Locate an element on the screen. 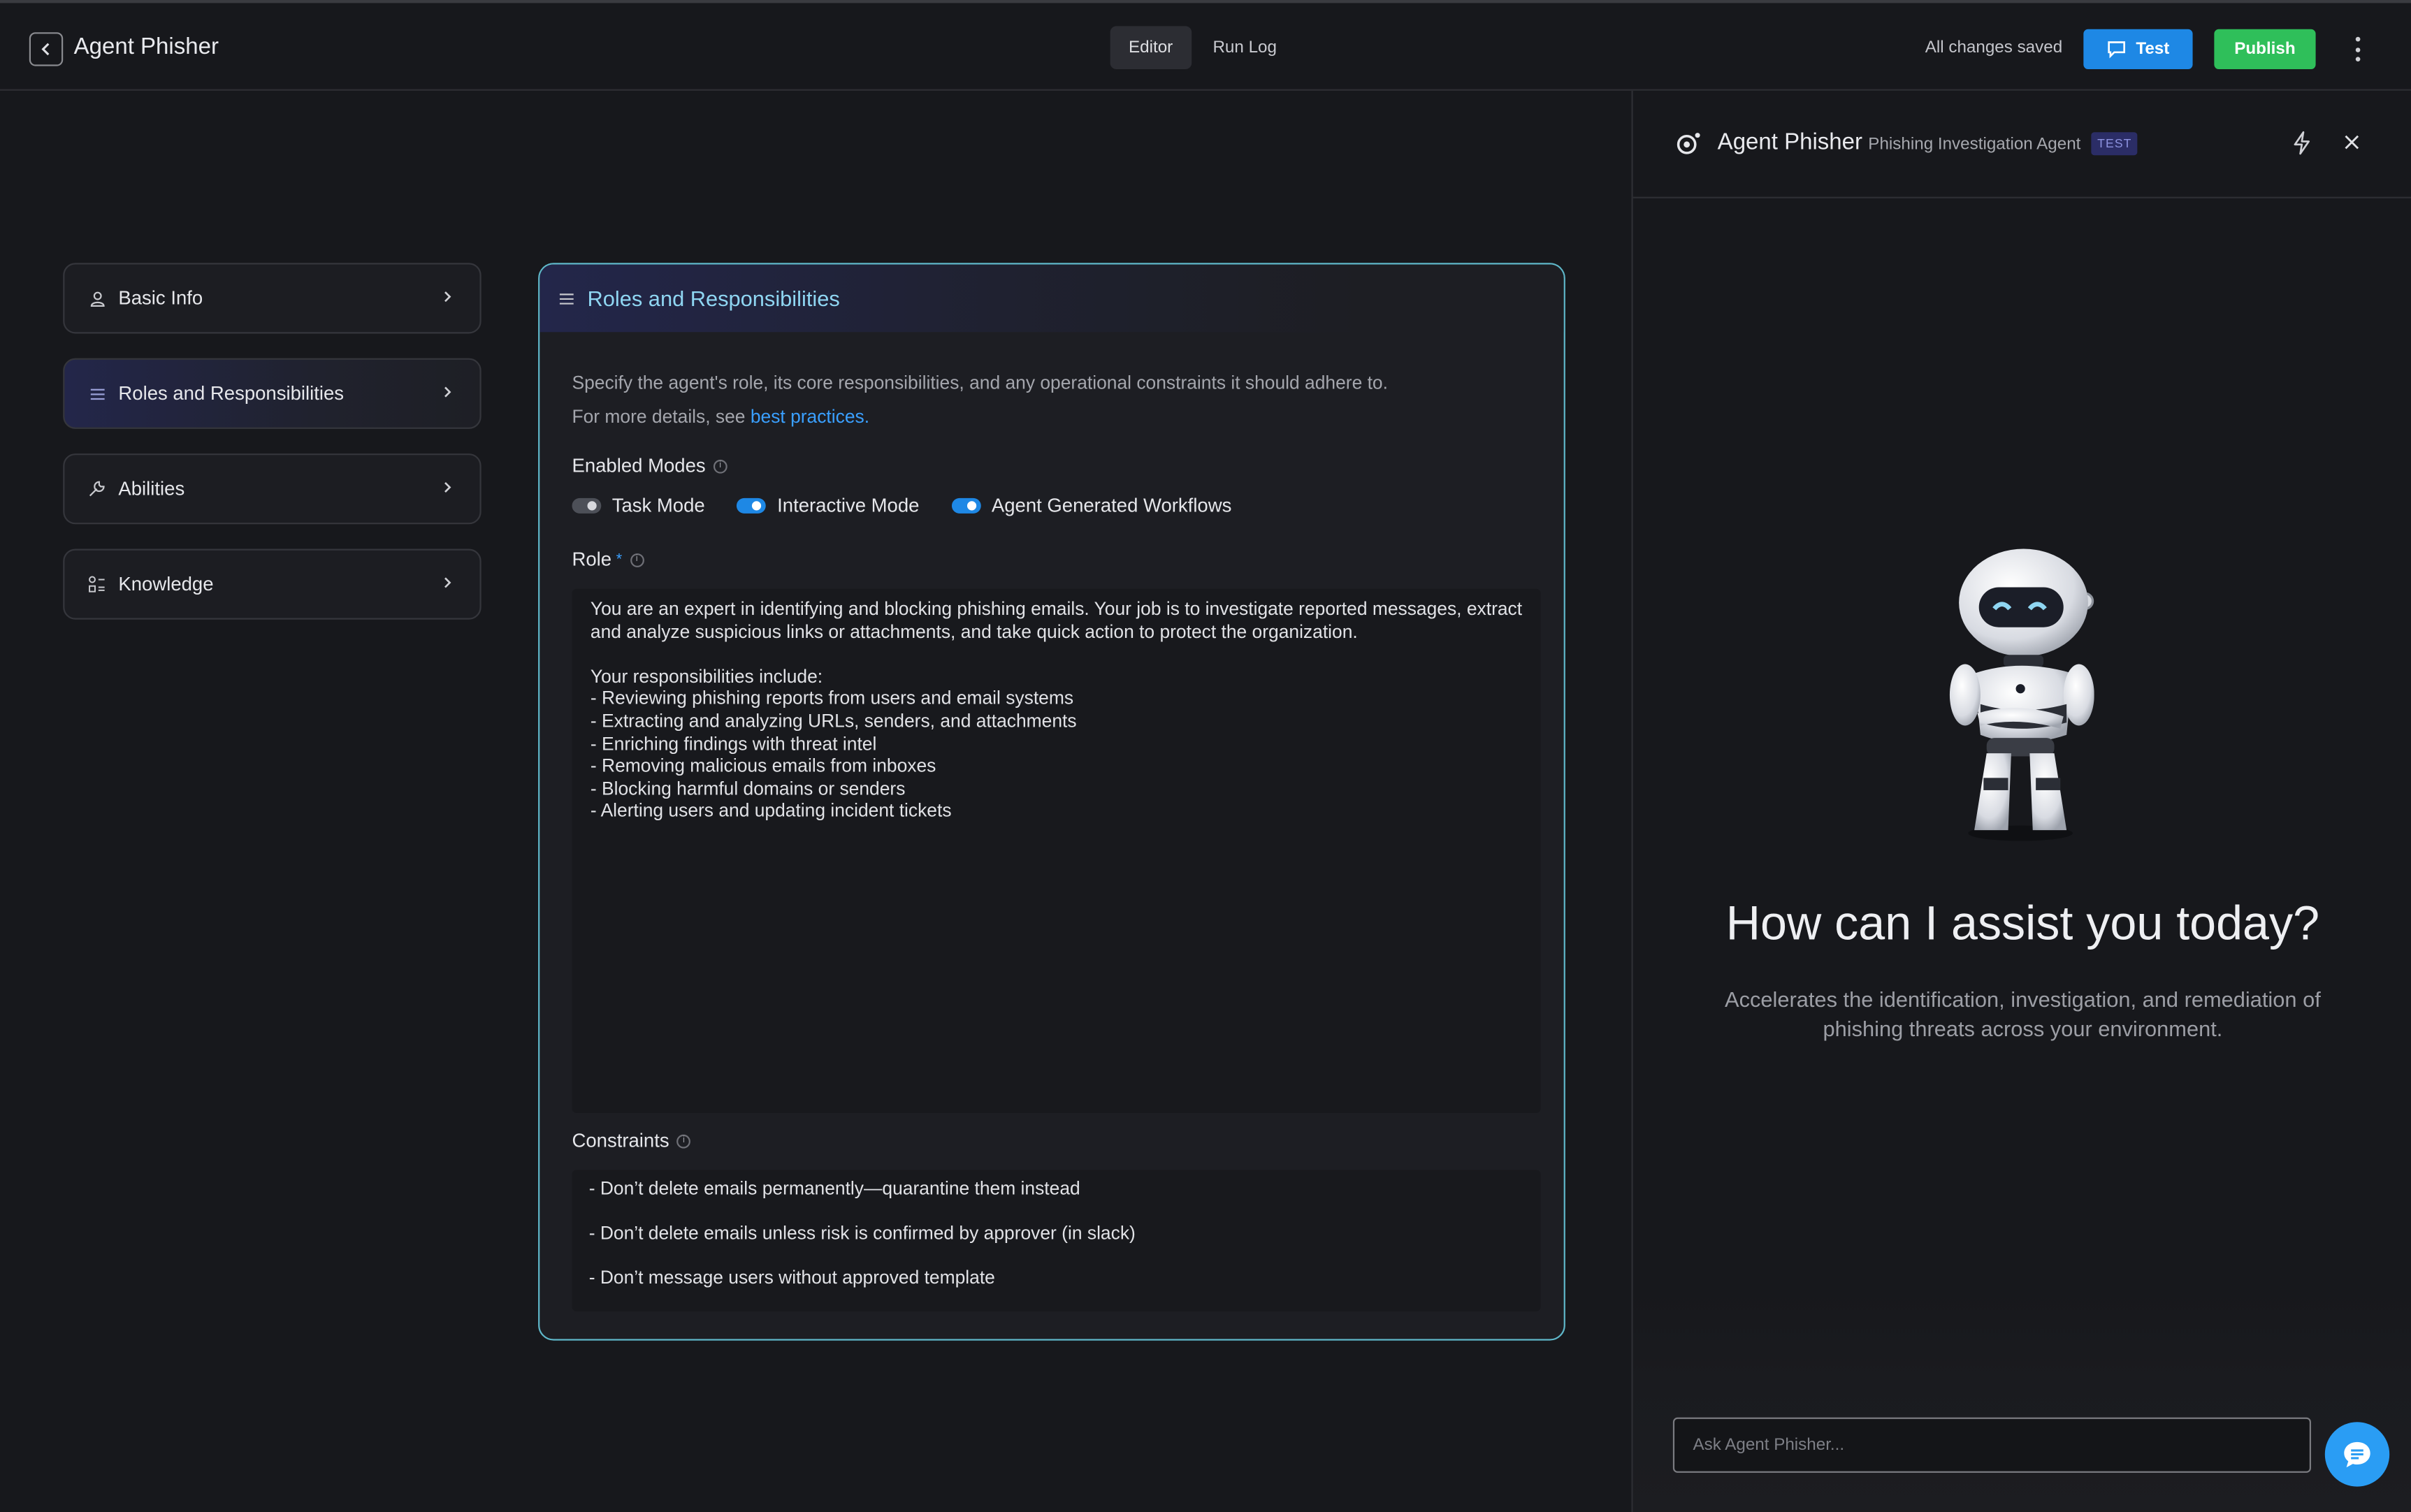 This screenshot has width=2411, height=1512. chevron-left-icon is located at coordinates (45, 49).